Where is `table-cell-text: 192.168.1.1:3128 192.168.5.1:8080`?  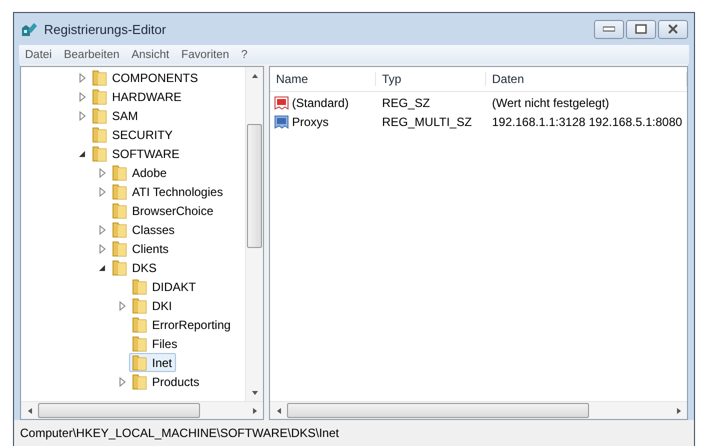 table-cell-text: 192.168.1.1:3128 192.168.5.1:8080 is located at coordinates (587, 121).